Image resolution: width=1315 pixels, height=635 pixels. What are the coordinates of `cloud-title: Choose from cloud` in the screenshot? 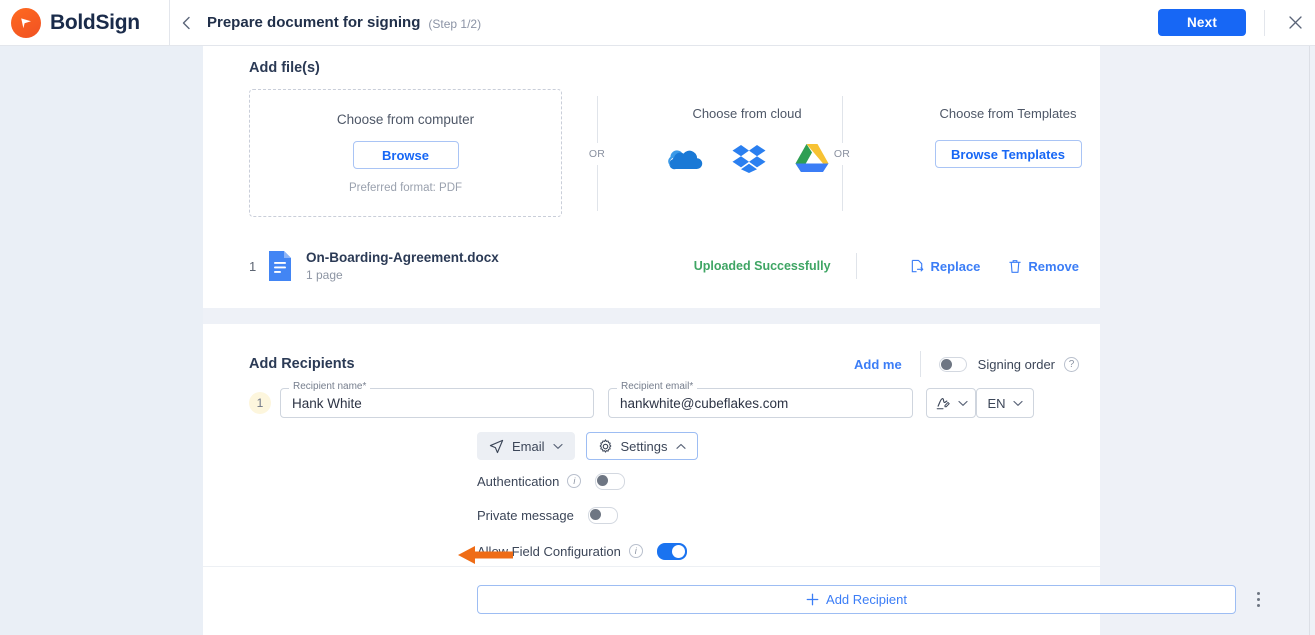 It's located at (747, 113).